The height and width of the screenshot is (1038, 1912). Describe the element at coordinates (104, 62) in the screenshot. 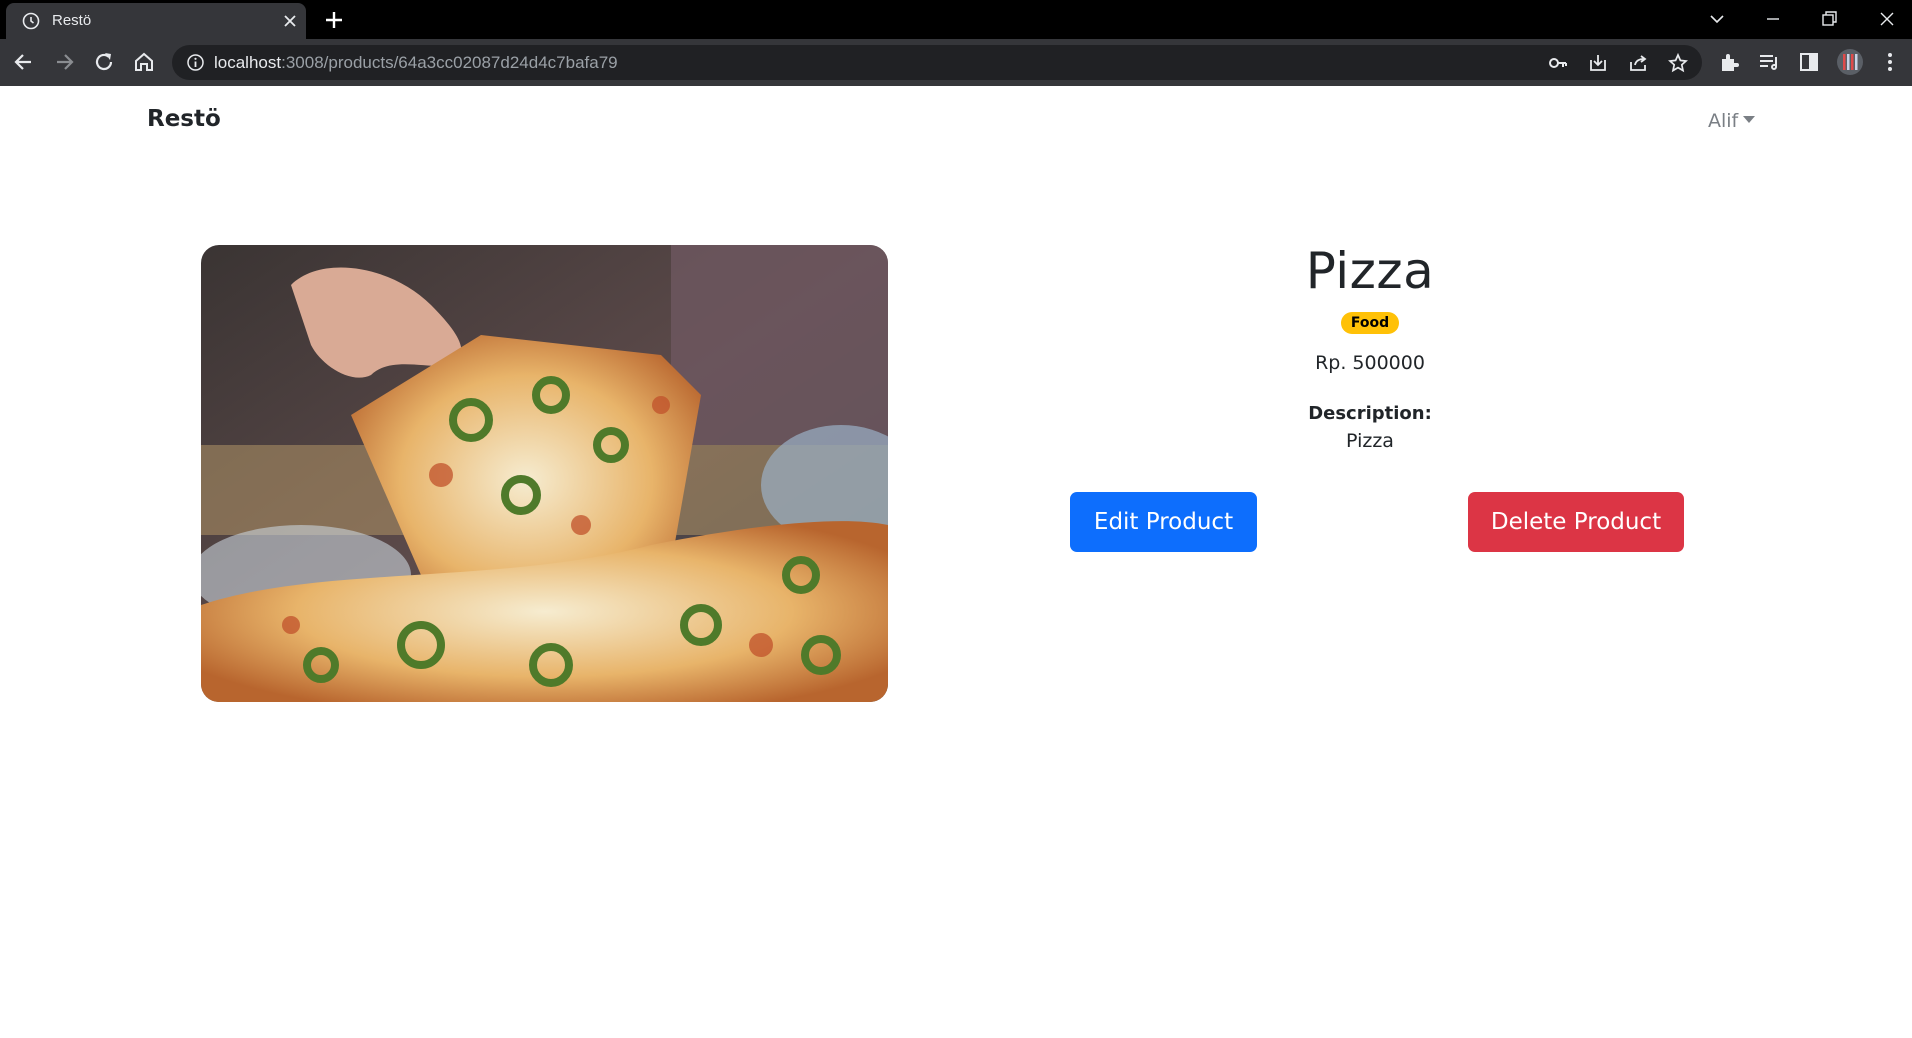

I see `reload-icon` at that location.